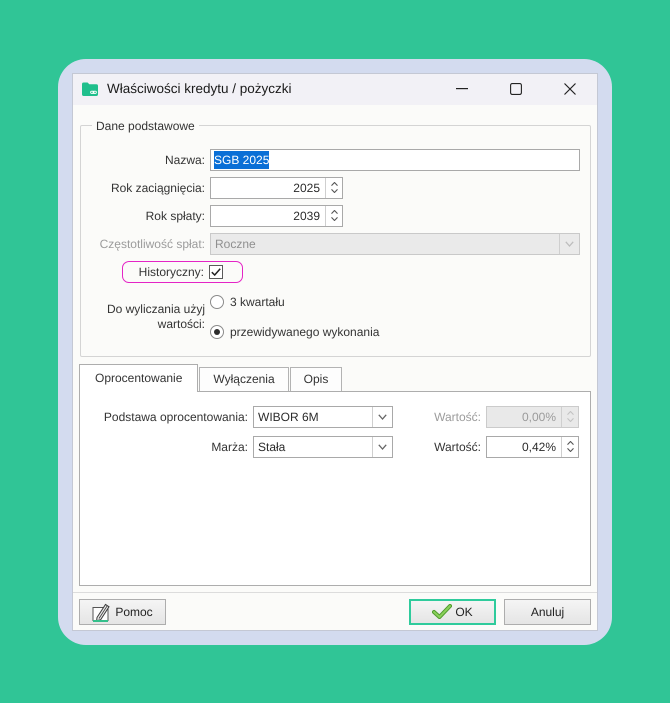 This screenshot has width=670, height=703. What do you see at coordinates (90, 89) in the screenshot?
I see `folder-icon` at bounding box center [90, 89].